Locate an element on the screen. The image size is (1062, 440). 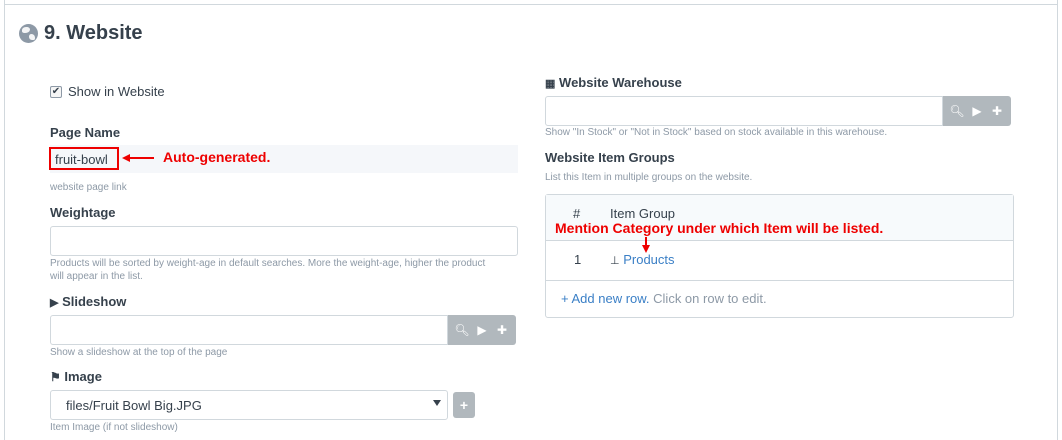
slideshow-input is located at coordinates (249, 330).